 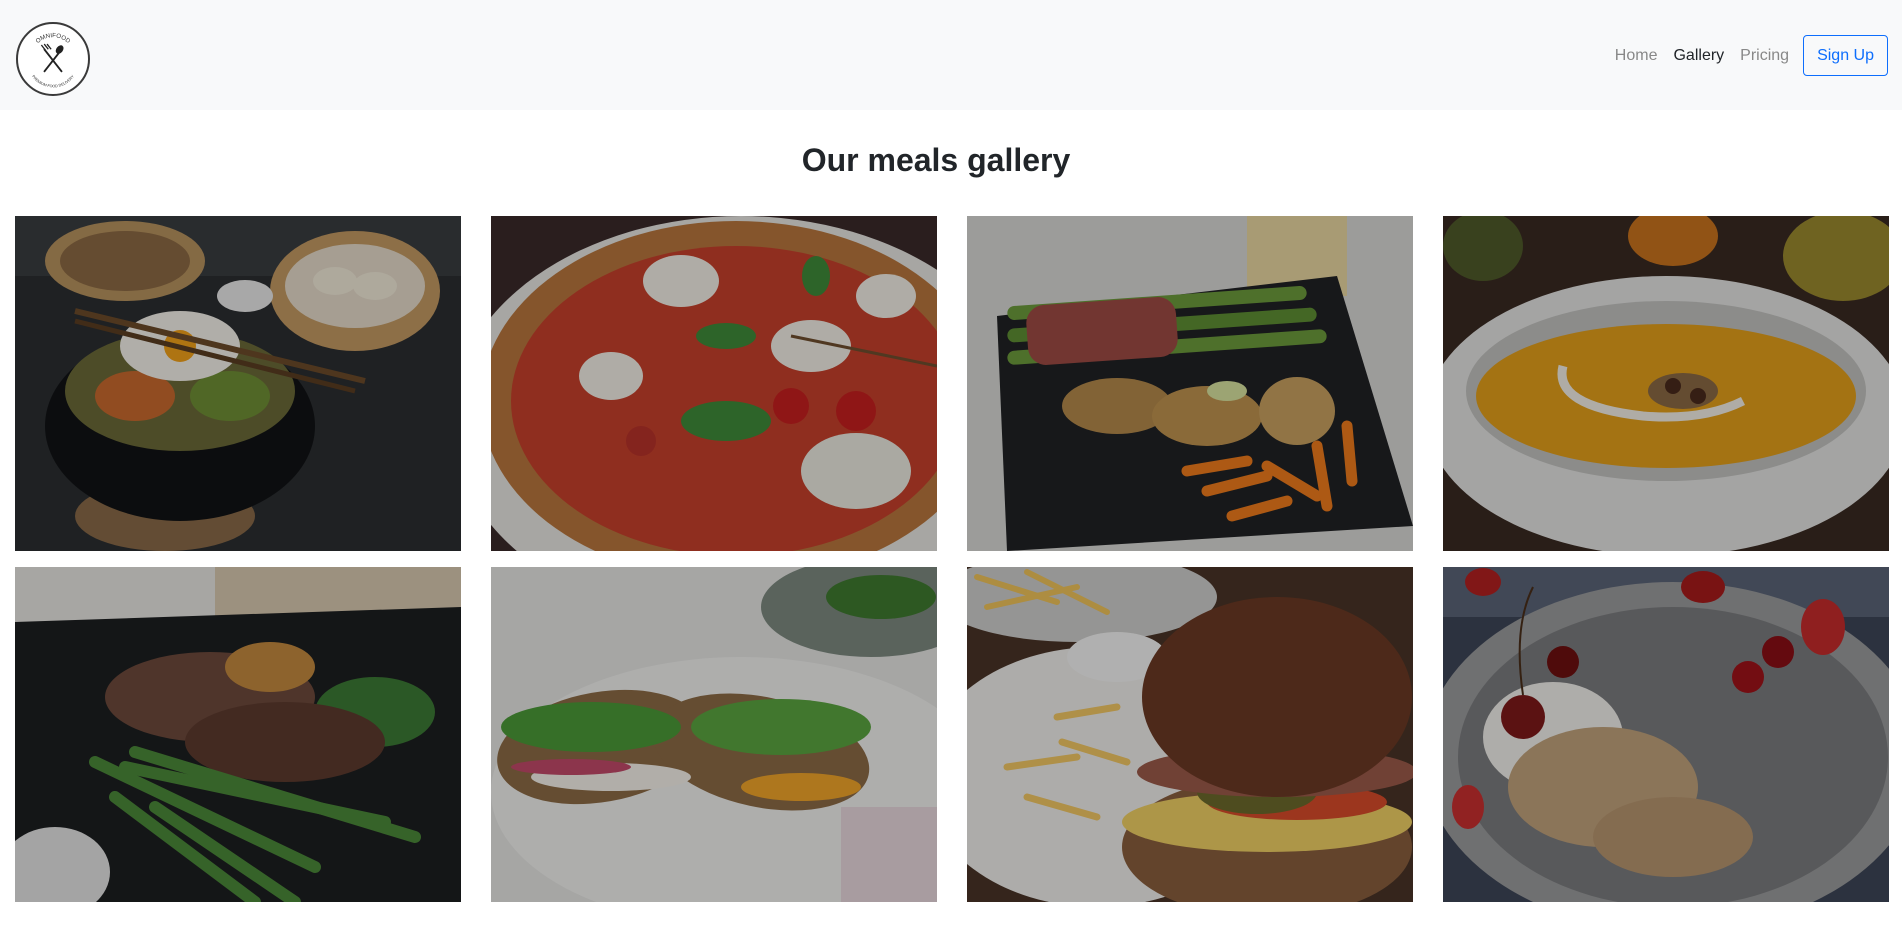 What do you see at coordinates (1764, 55) in the screenshot?
I see `nav-pricing-link: Pricing` at bounding box center [1764, 55].